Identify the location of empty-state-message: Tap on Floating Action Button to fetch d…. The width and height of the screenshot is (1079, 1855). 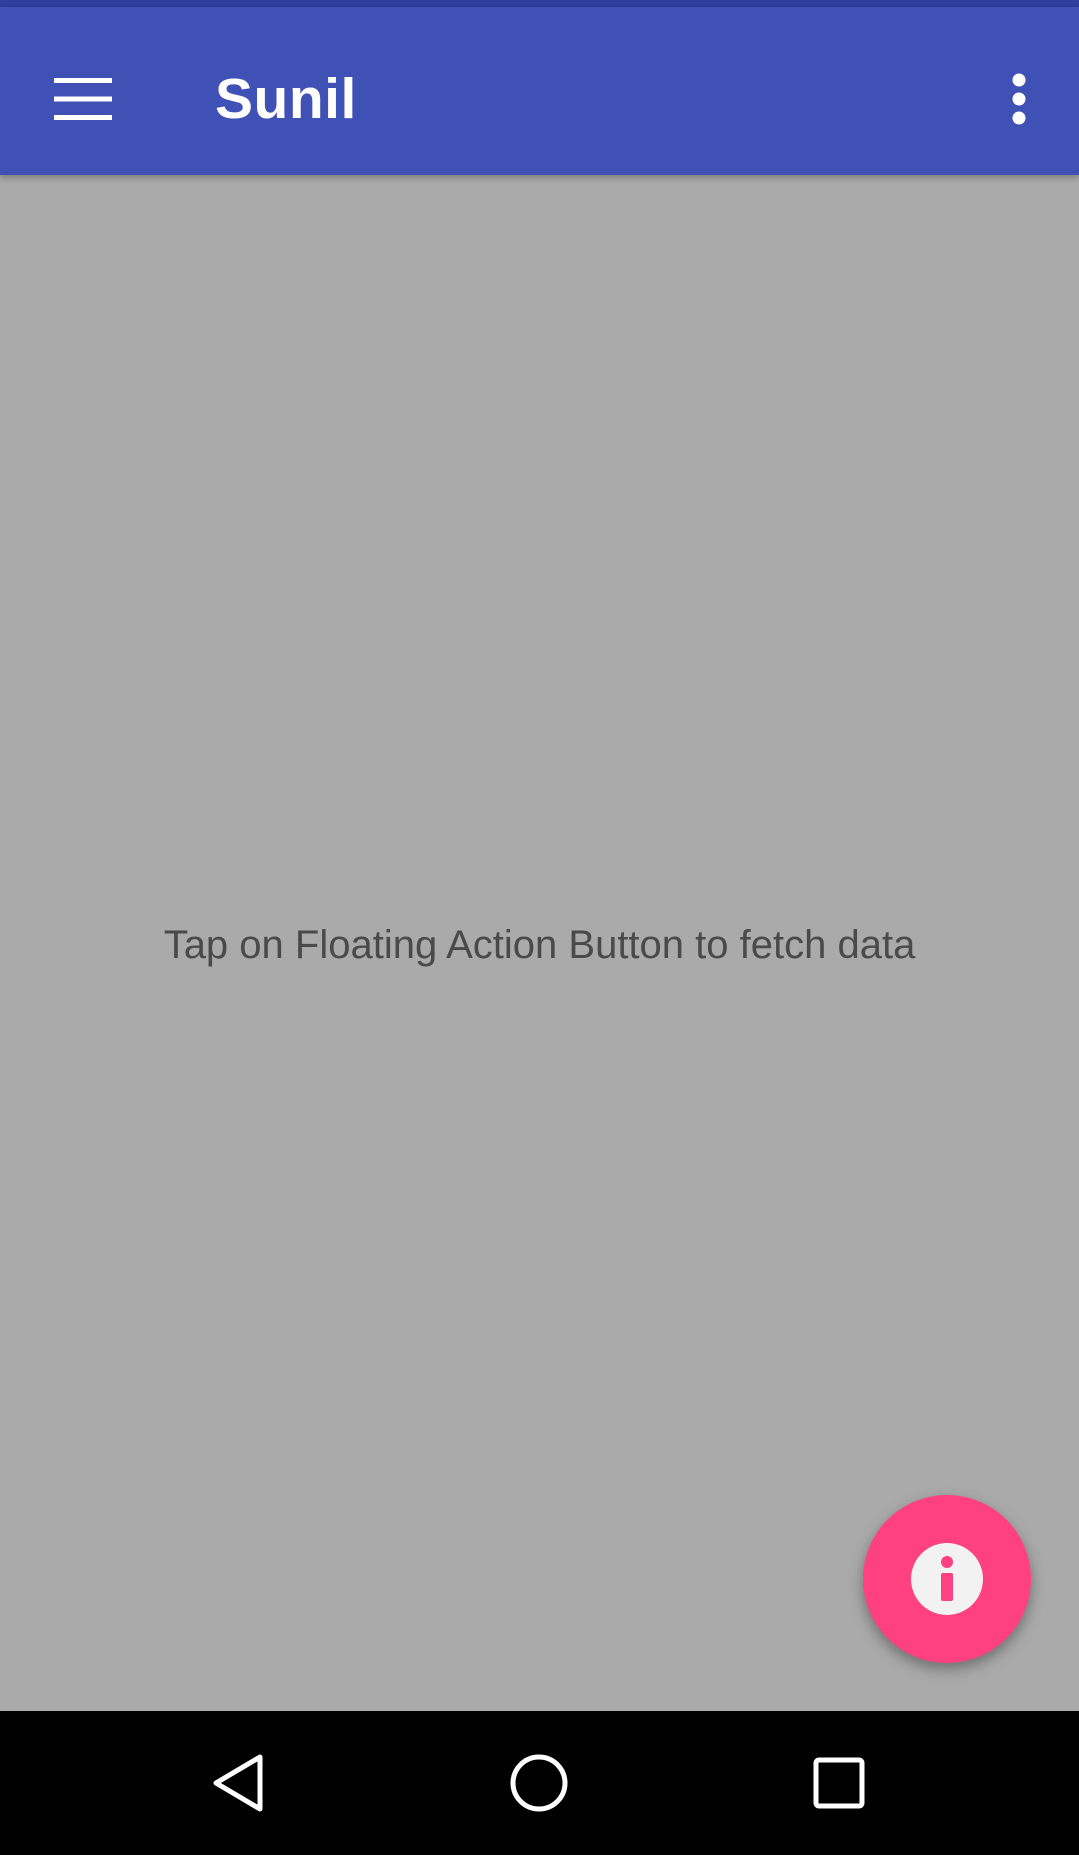
(539, 945).